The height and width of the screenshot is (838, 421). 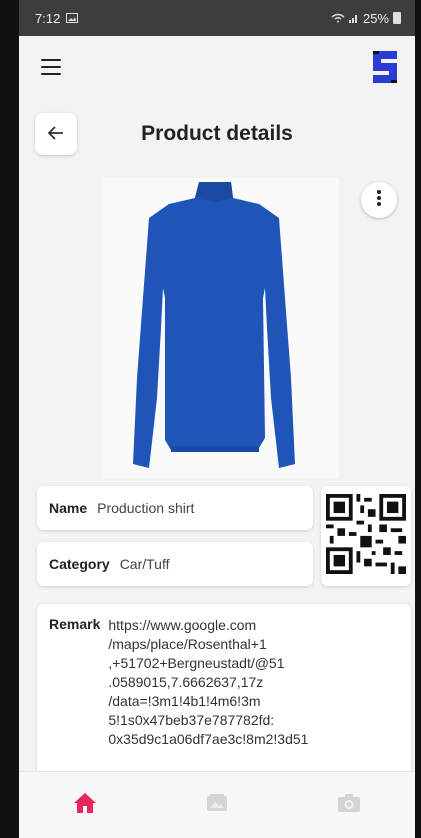 What do you see at coordinates (146, 508) in the screenshot?
I see `name-value: Production shirt` at bounding box center [146, 508].